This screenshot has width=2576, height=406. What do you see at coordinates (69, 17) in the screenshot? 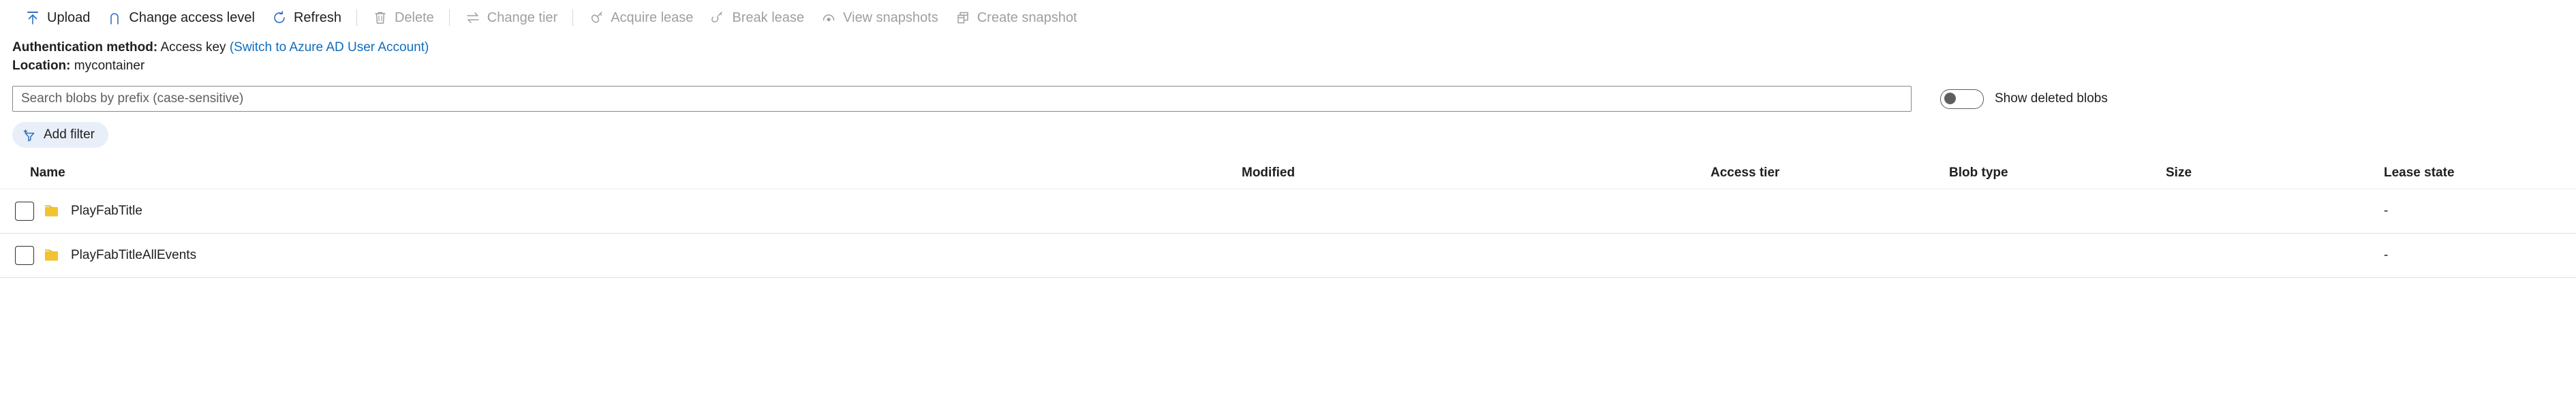
I see `upload-label: Upload` at bounding box center [69, 17].